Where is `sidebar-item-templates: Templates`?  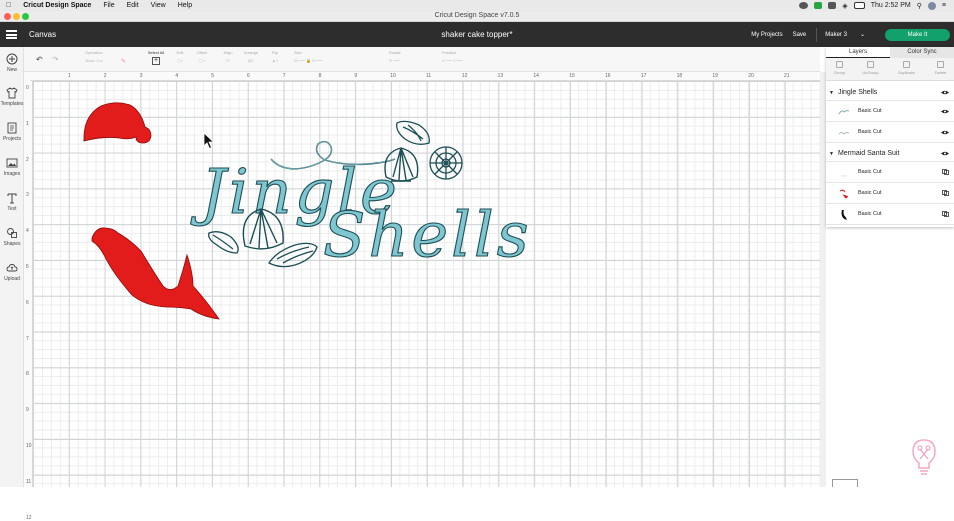
sidebar-item-templates: Templates is located at coordinates (12, 97).